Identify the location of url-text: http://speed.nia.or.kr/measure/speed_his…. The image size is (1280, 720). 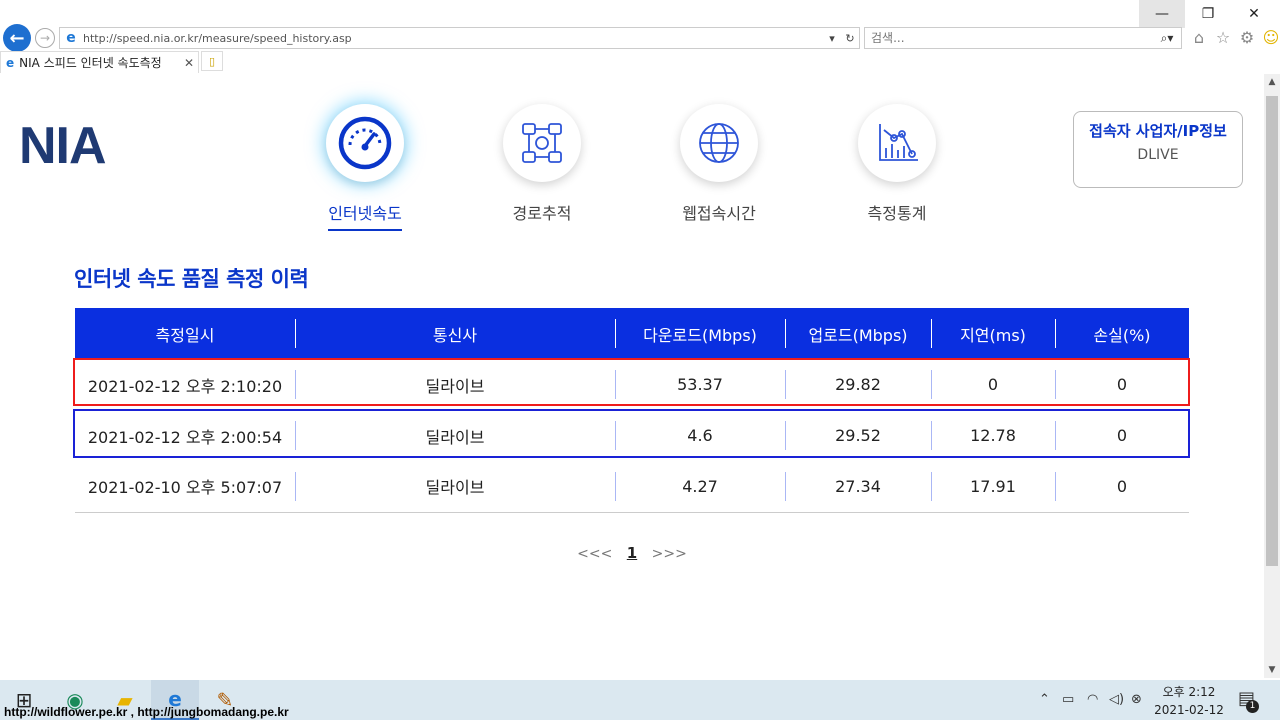
(453, 38).